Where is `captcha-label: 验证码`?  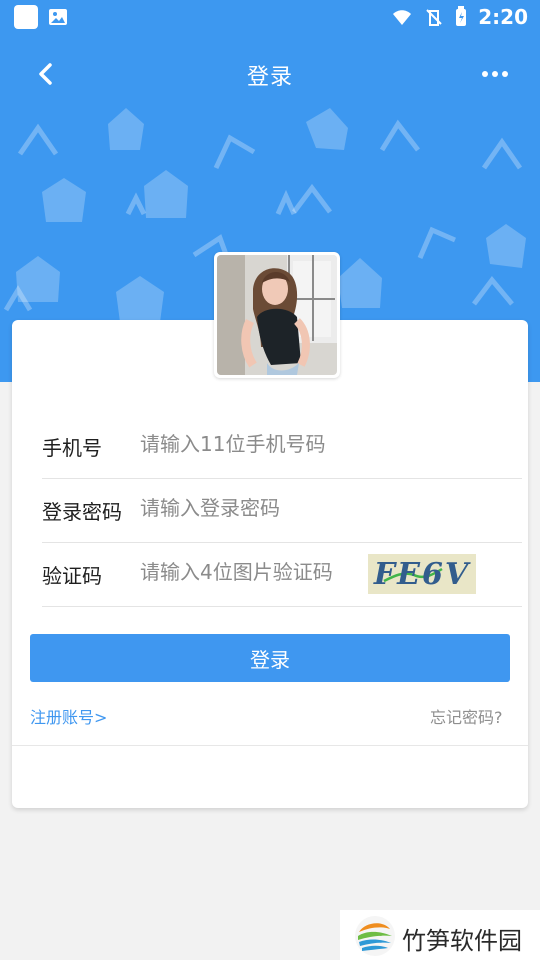 captcha-label: 验证码 is located at coordinates (72, 576).